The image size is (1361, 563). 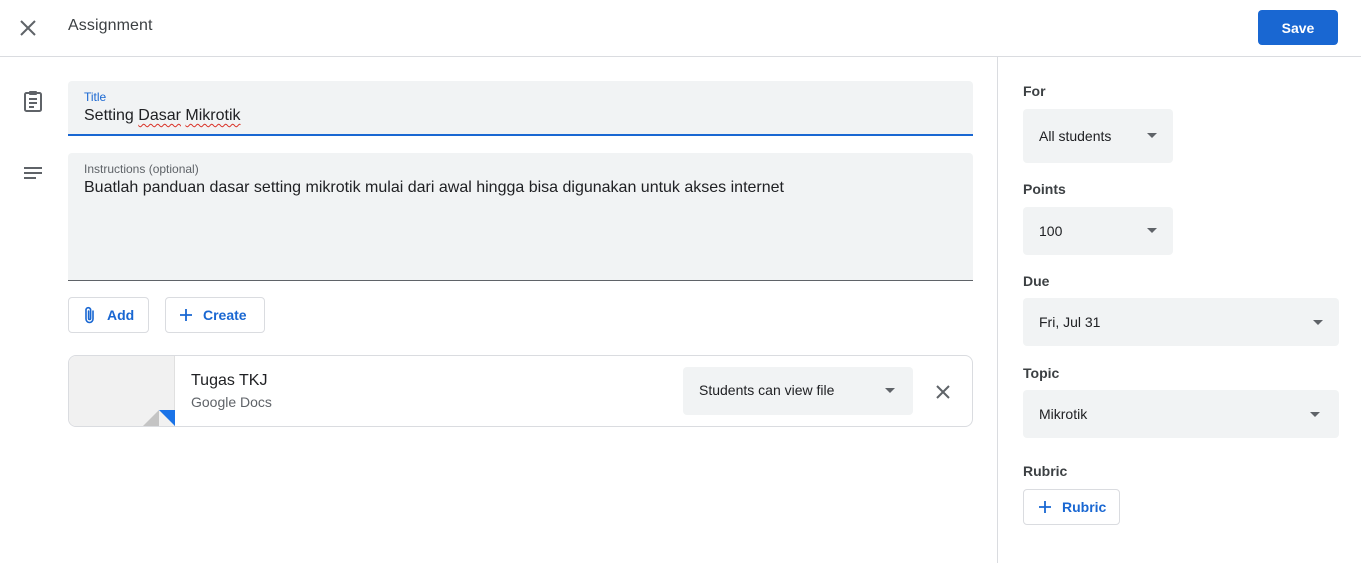 I want to click on notes-icon, so click(x=33, y=174).